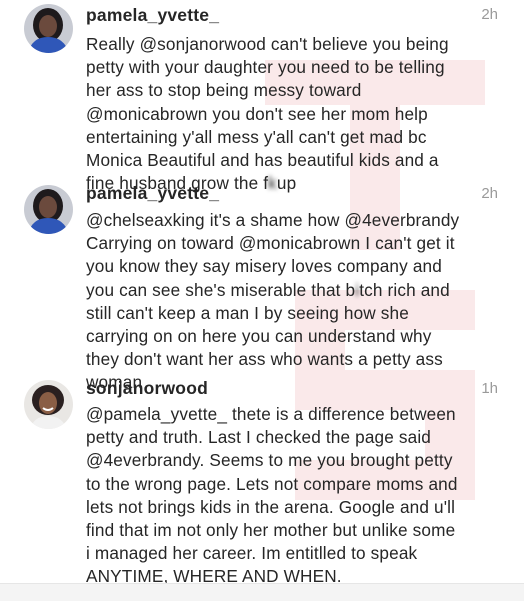  I want to click on censored-segment: i, so click(357, 289).